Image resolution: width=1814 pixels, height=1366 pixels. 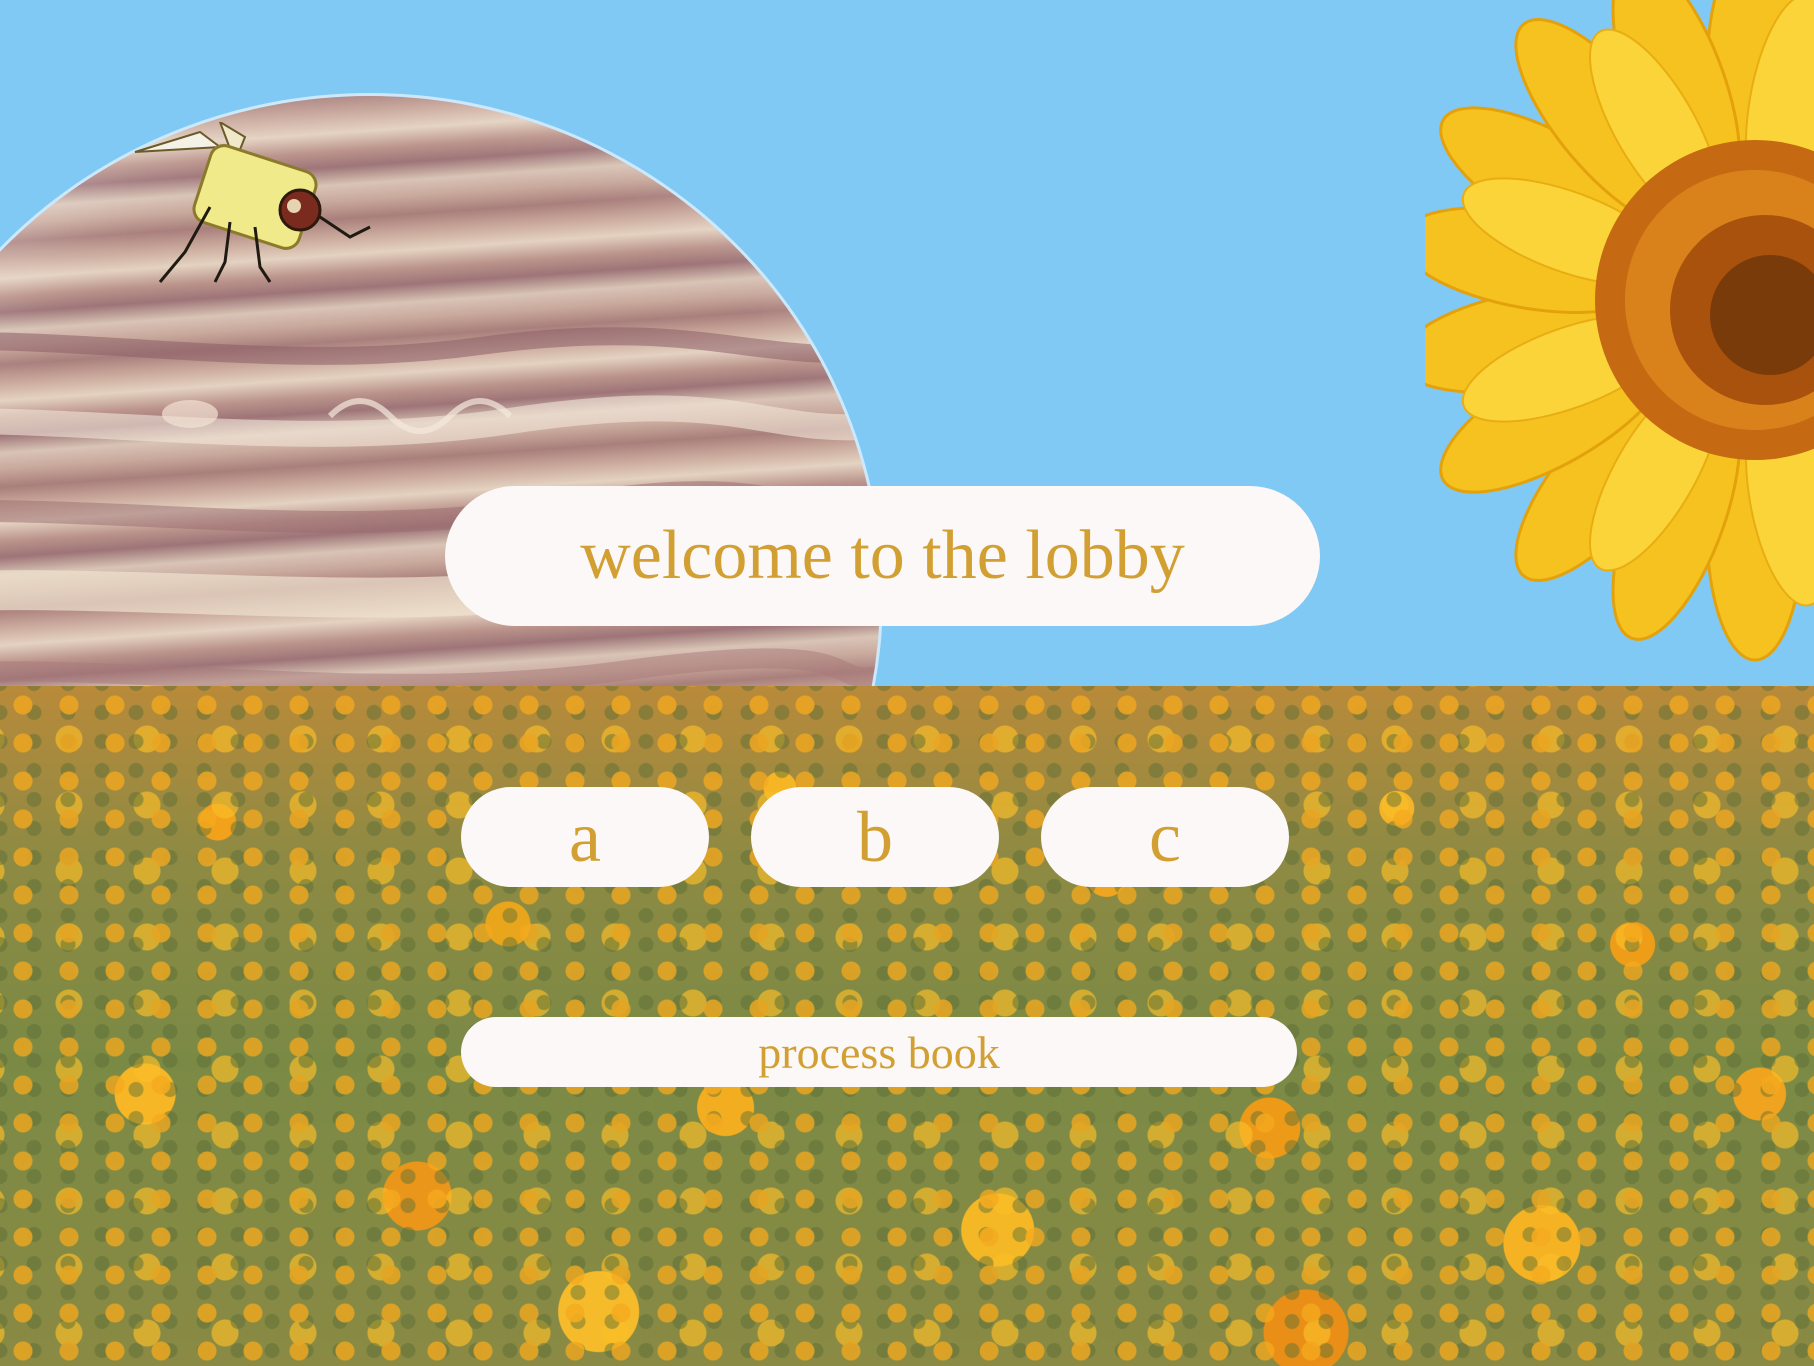 I want to click on nav-button-b-label: b, so click(x=875, y=836).